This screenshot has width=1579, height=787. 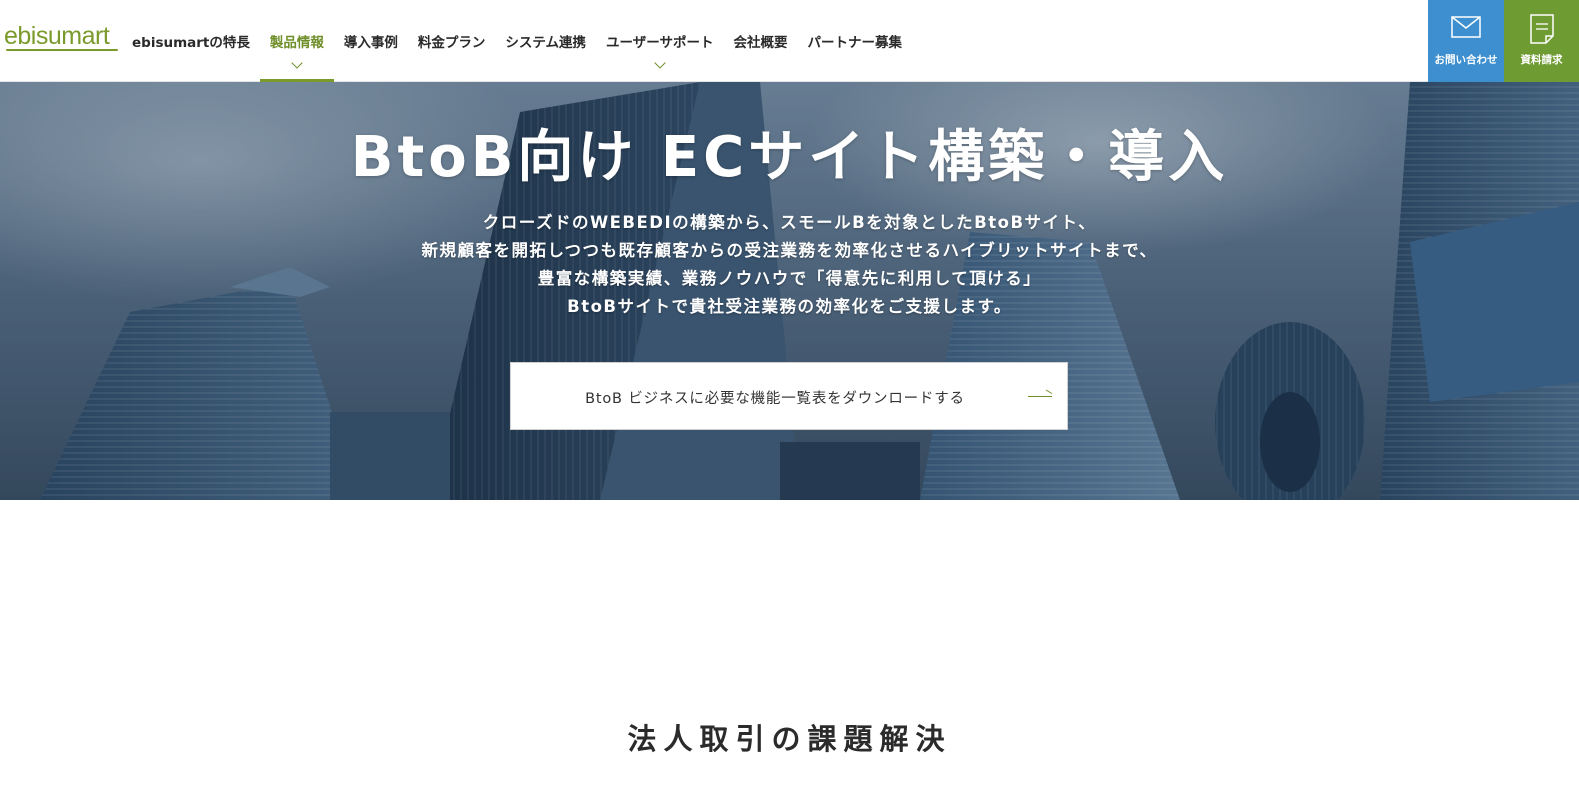 I want to click on nav-item-features: ebisumartの特長, so click(x=196, y=41).